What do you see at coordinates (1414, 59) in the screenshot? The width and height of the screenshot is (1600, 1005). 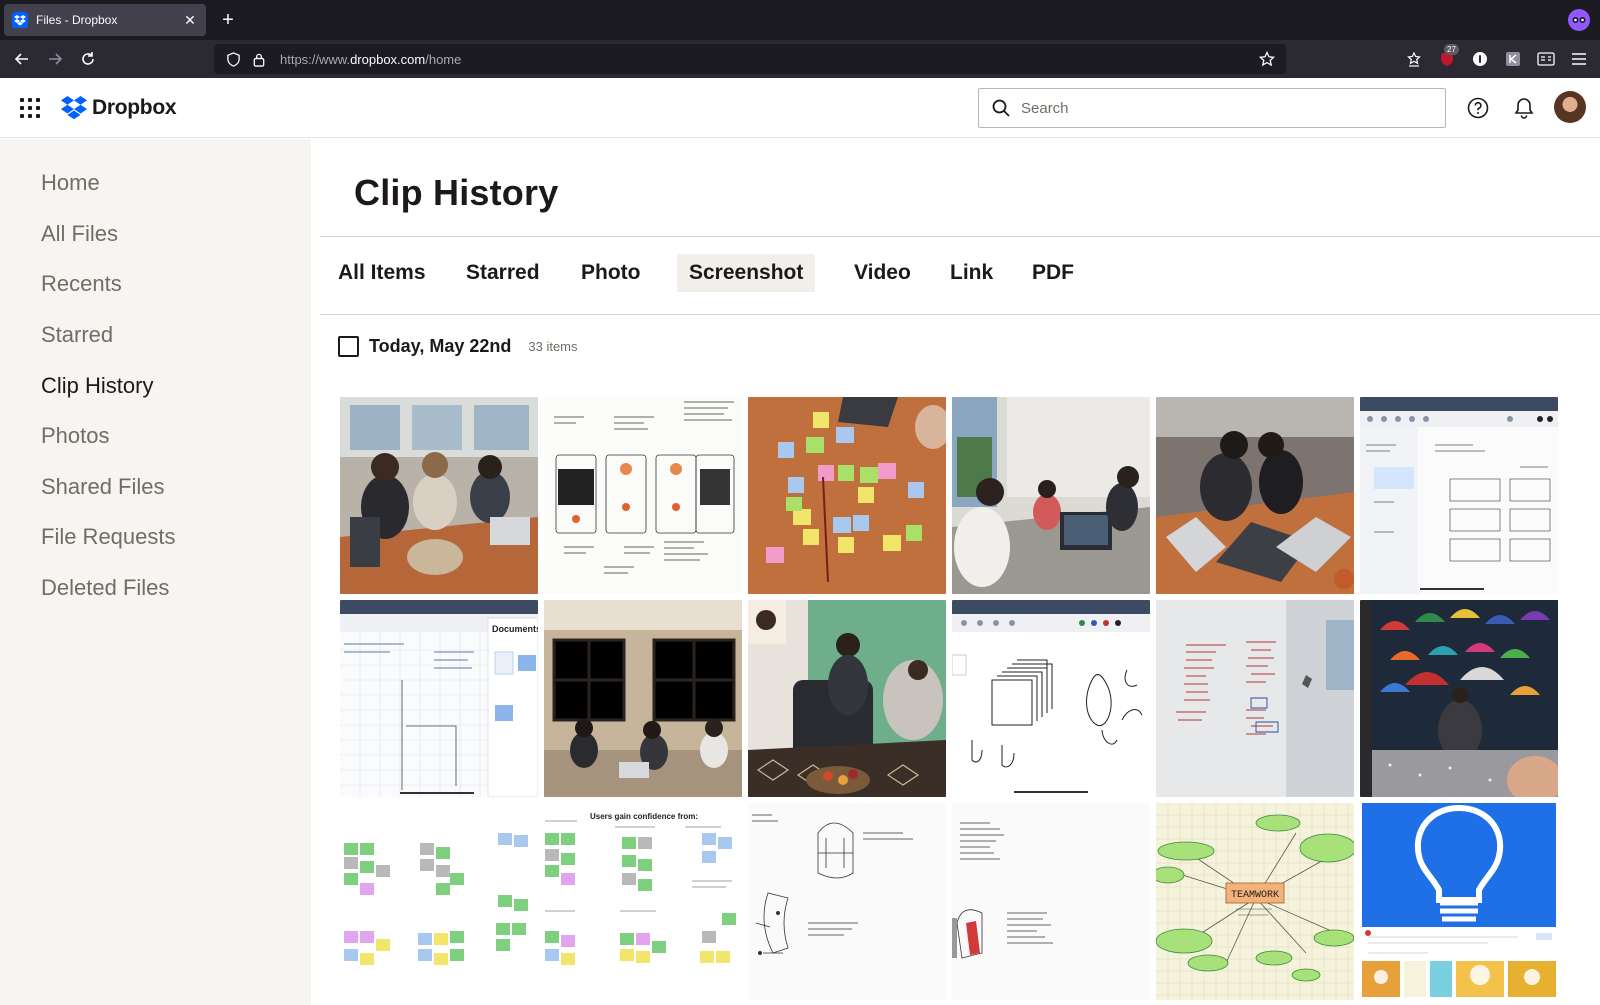 I see `reading-list-icon` at bounding box center [1414, 59].